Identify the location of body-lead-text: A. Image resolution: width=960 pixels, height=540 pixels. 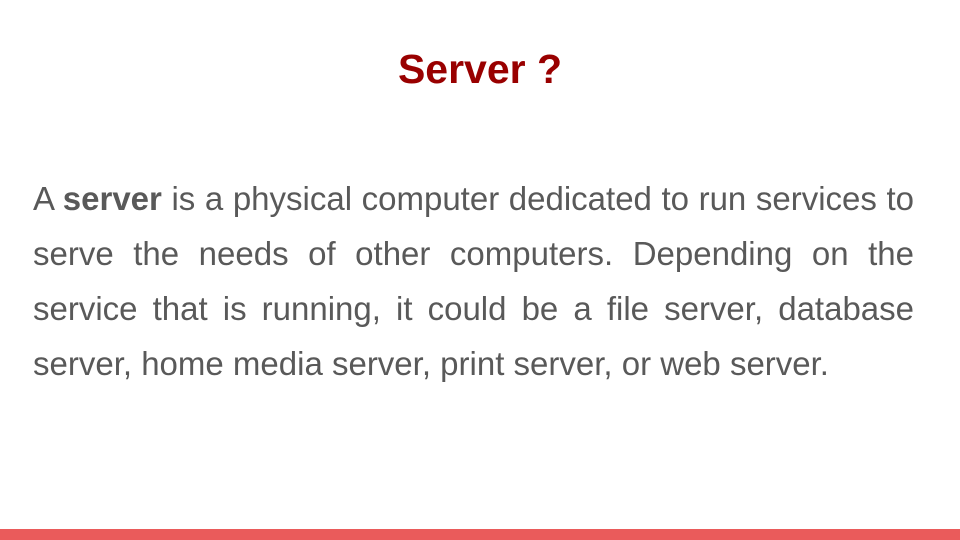
(48, 198).